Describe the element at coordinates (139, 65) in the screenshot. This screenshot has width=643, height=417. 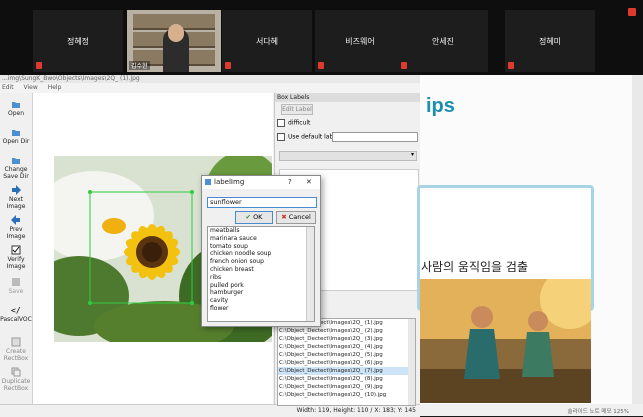
I see `participant-name: 김수현` at that location.